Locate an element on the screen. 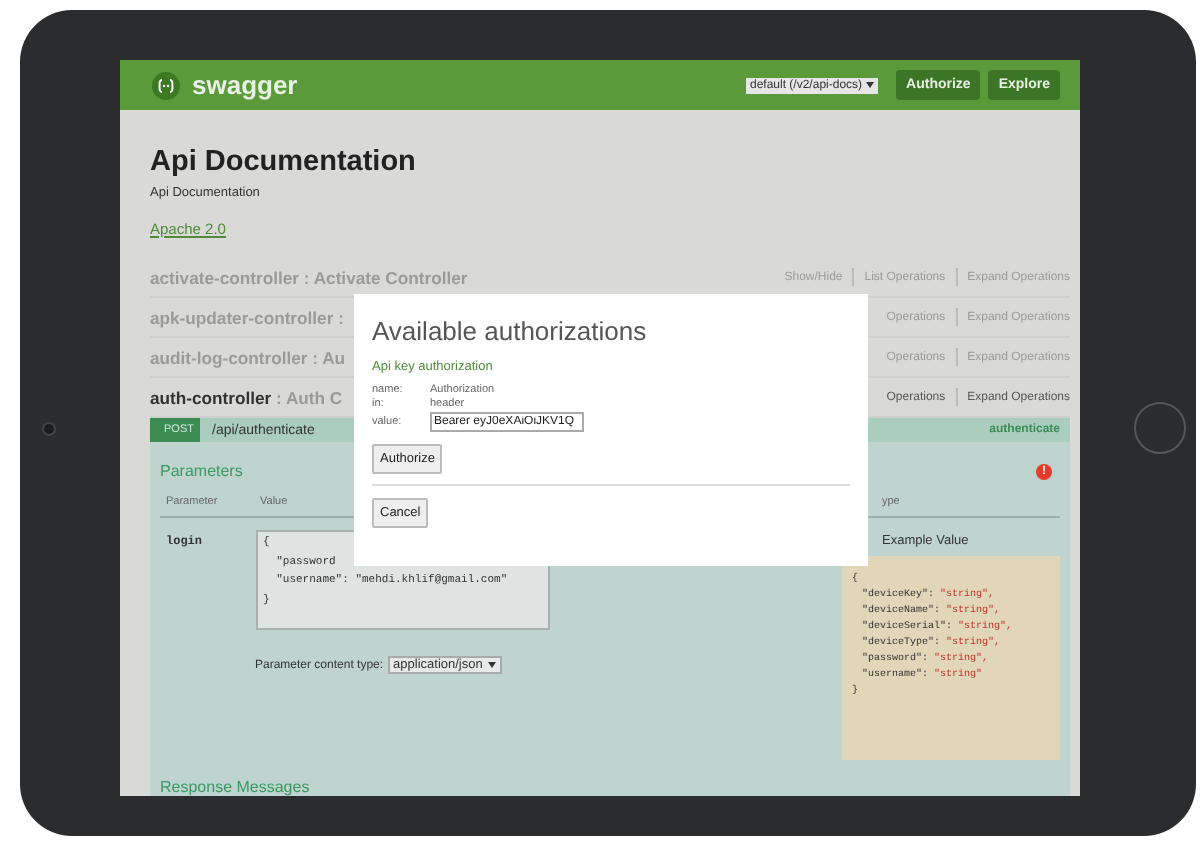 This screenshot has height=842, width=1200. camera-icon is located at coordinates (48, 428).